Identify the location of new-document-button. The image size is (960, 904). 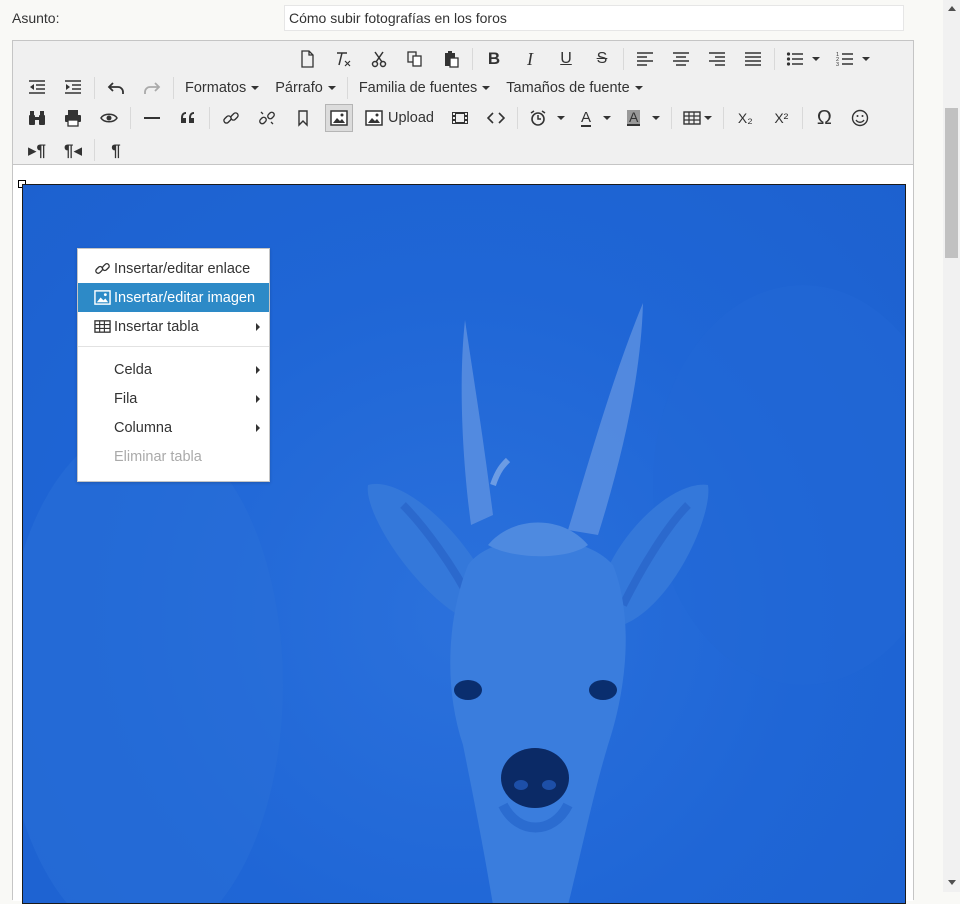
(307, 59).